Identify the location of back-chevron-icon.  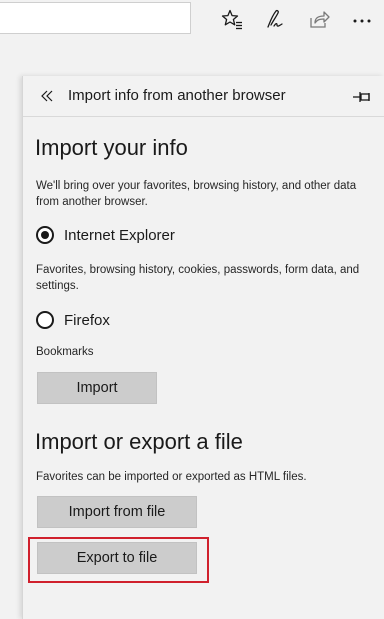
(47, 96).